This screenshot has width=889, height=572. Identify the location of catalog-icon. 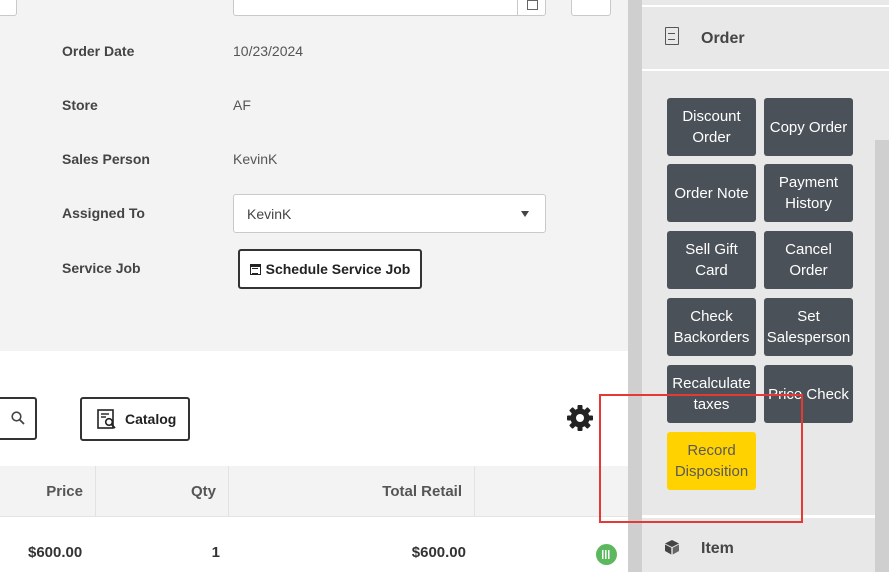
(106, 419).